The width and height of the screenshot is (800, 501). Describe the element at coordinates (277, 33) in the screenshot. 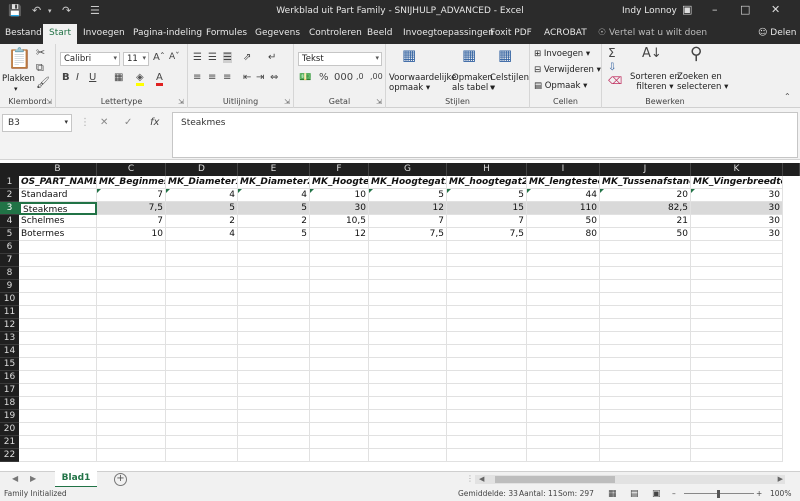

I see `tab-gegevens: Gegevens` at that location.